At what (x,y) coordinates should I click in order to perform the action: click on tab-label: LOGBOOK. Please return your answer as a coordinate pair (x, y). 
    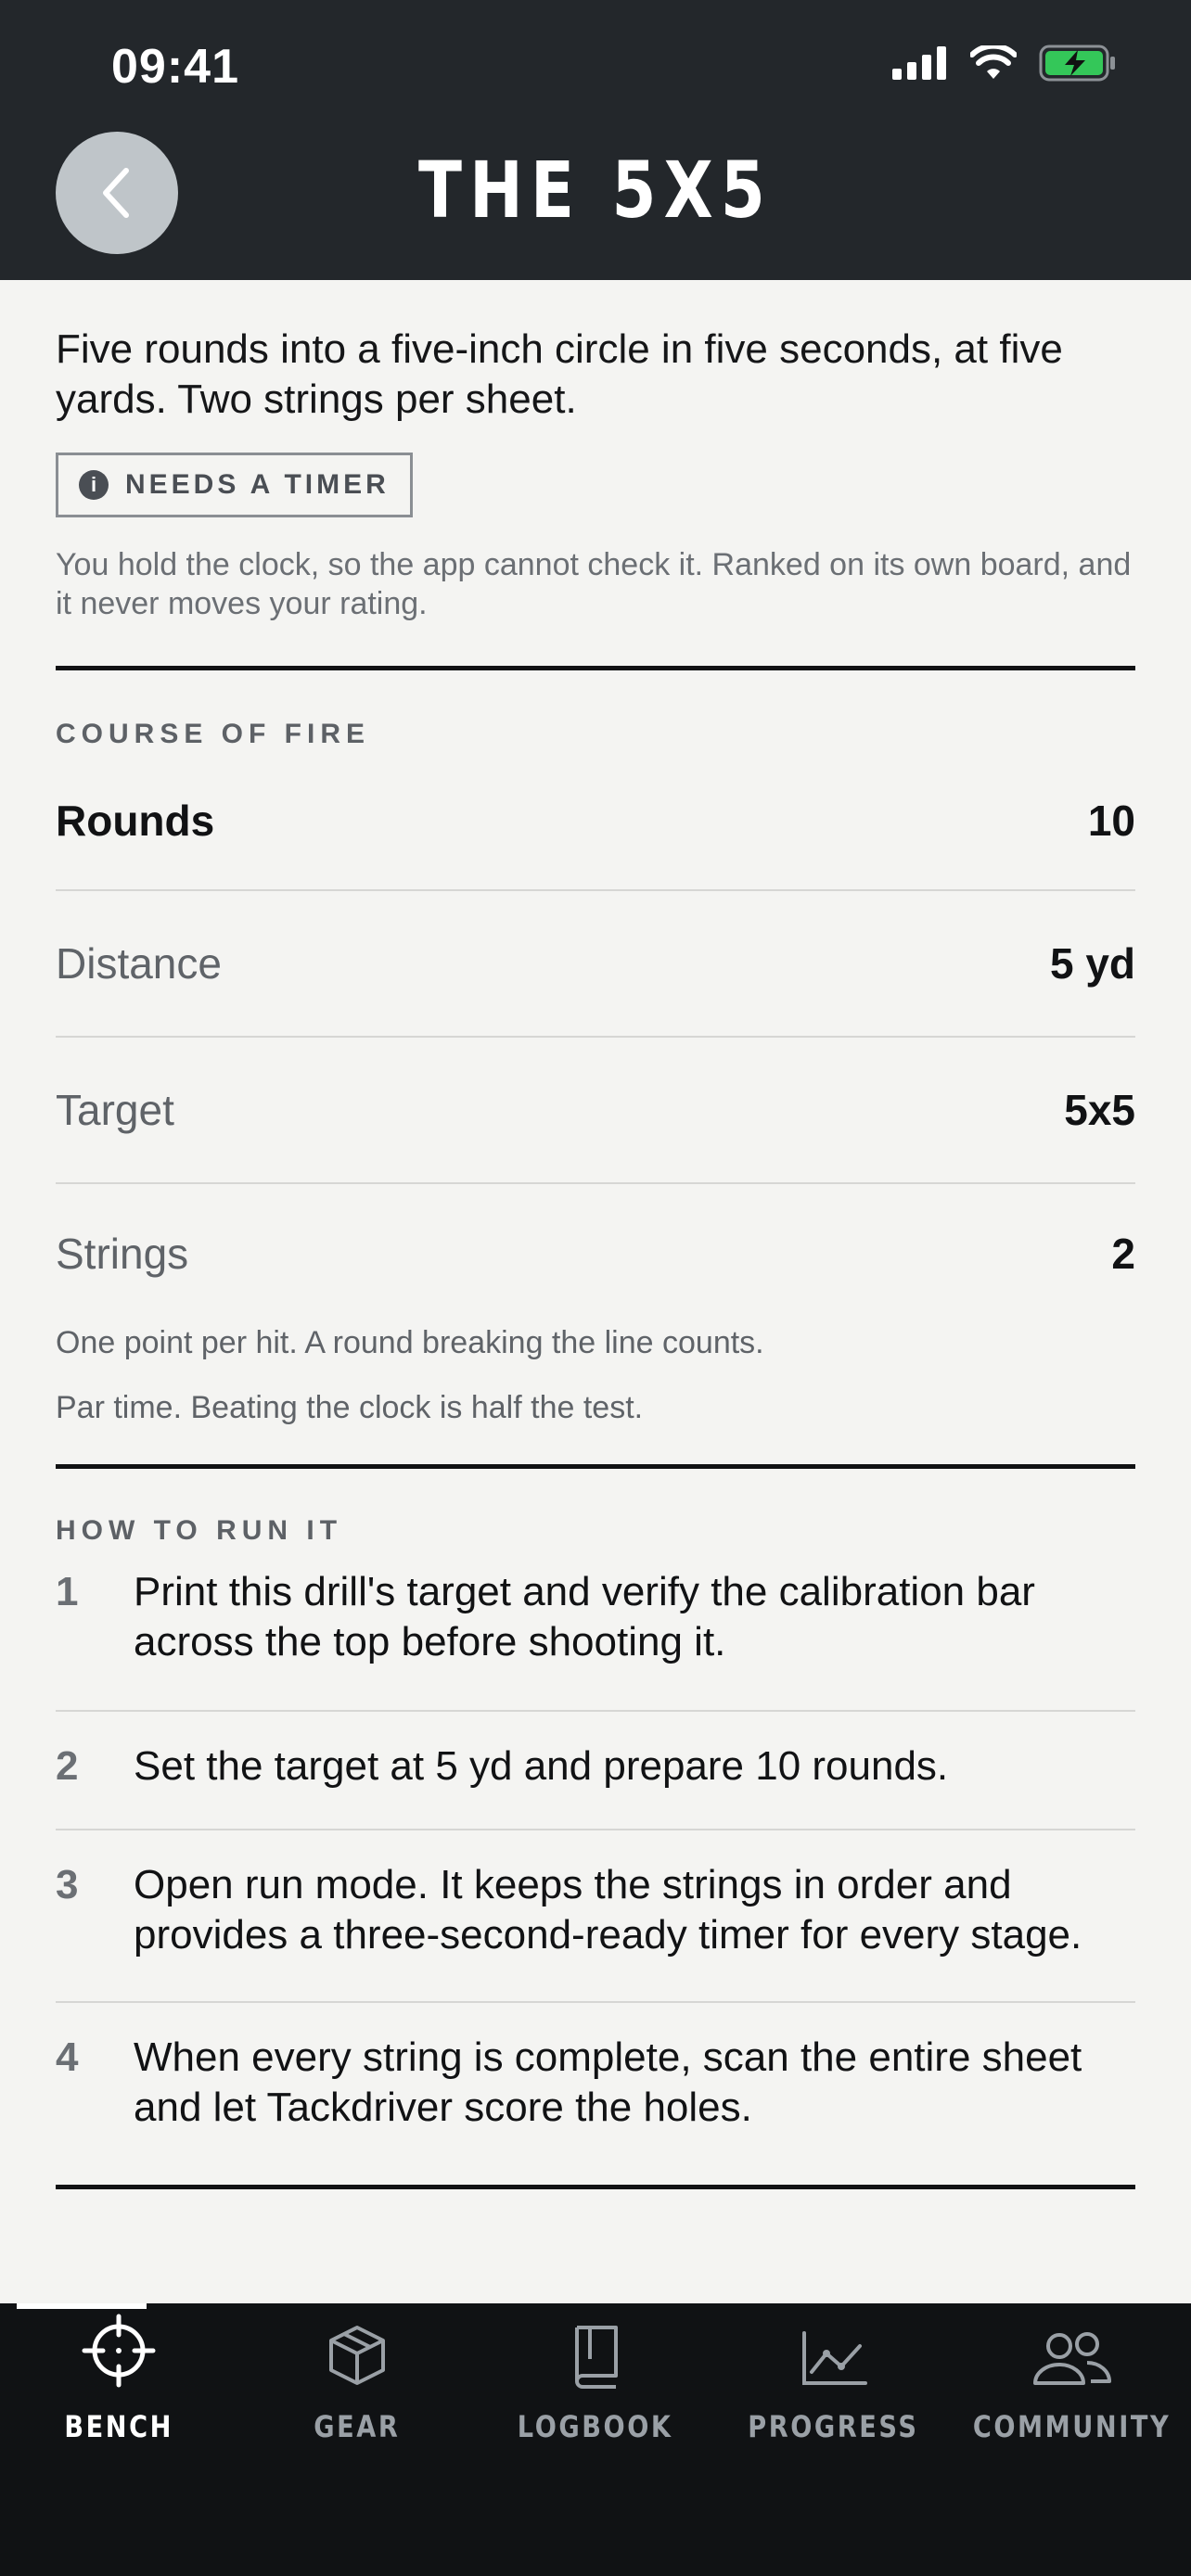
    Looking at the image, I should click on (595, 2426).